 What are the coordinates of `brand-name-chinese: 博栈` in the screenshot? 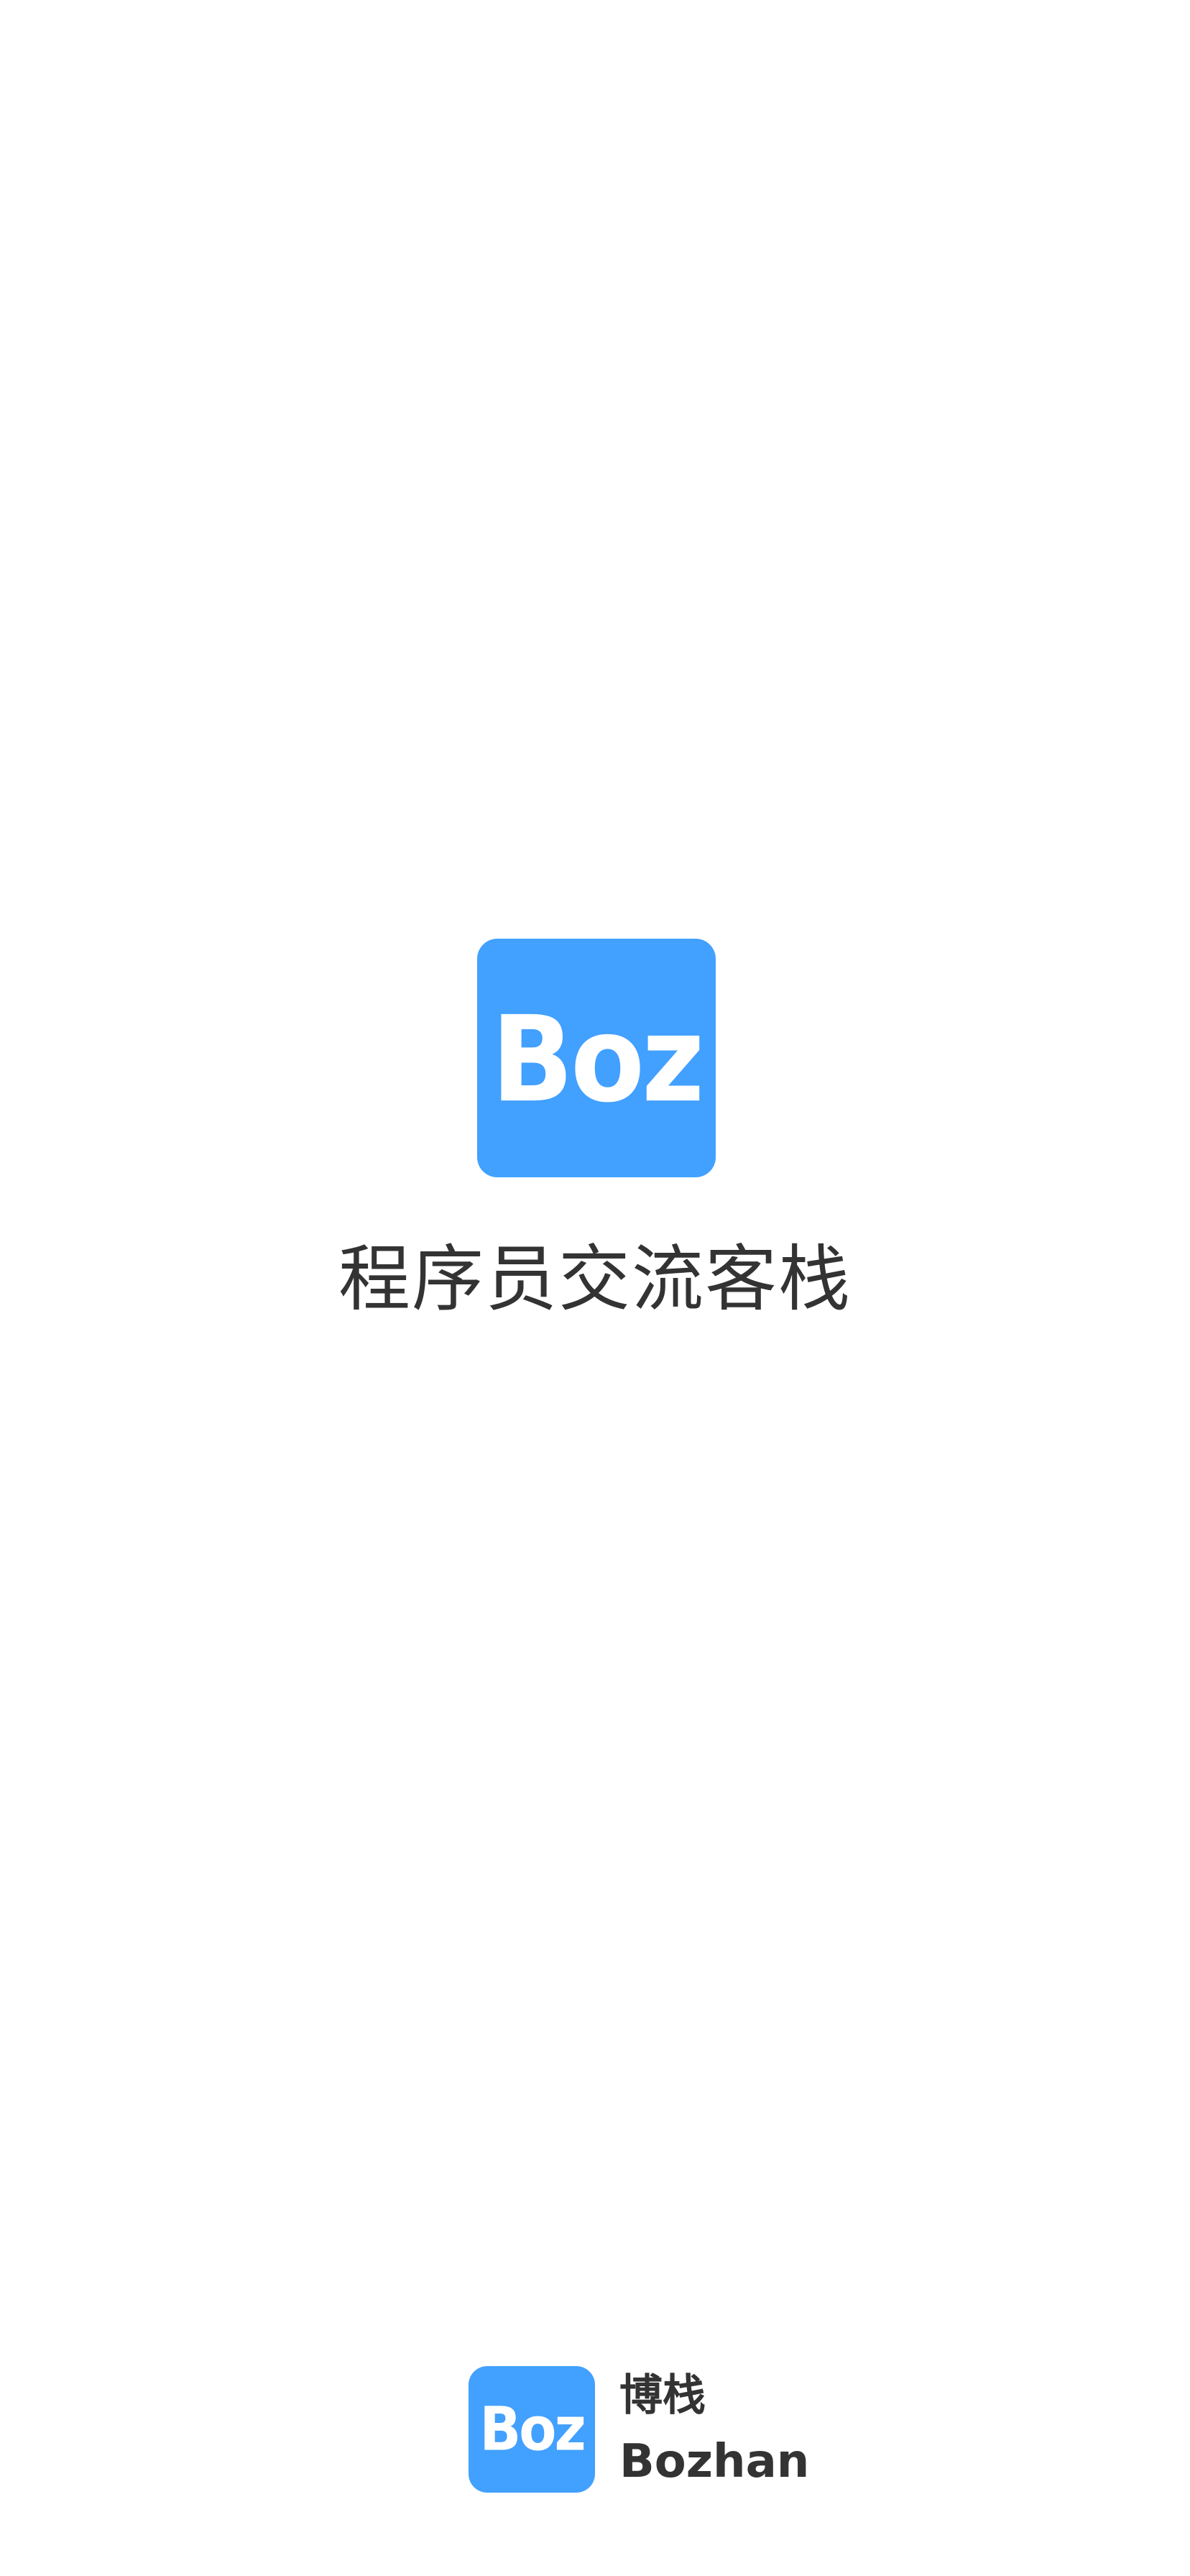 It's located at (662, 2395).